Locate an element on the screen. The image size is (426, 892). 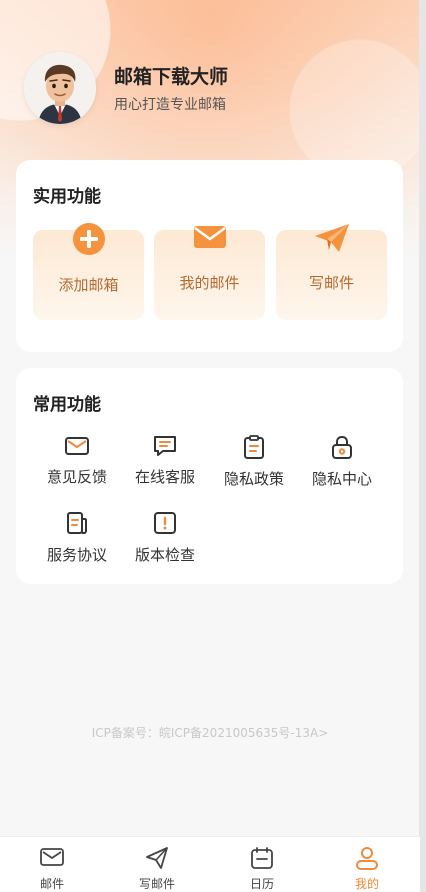
tab-label: 我的 is located at coordinates (366, 884).